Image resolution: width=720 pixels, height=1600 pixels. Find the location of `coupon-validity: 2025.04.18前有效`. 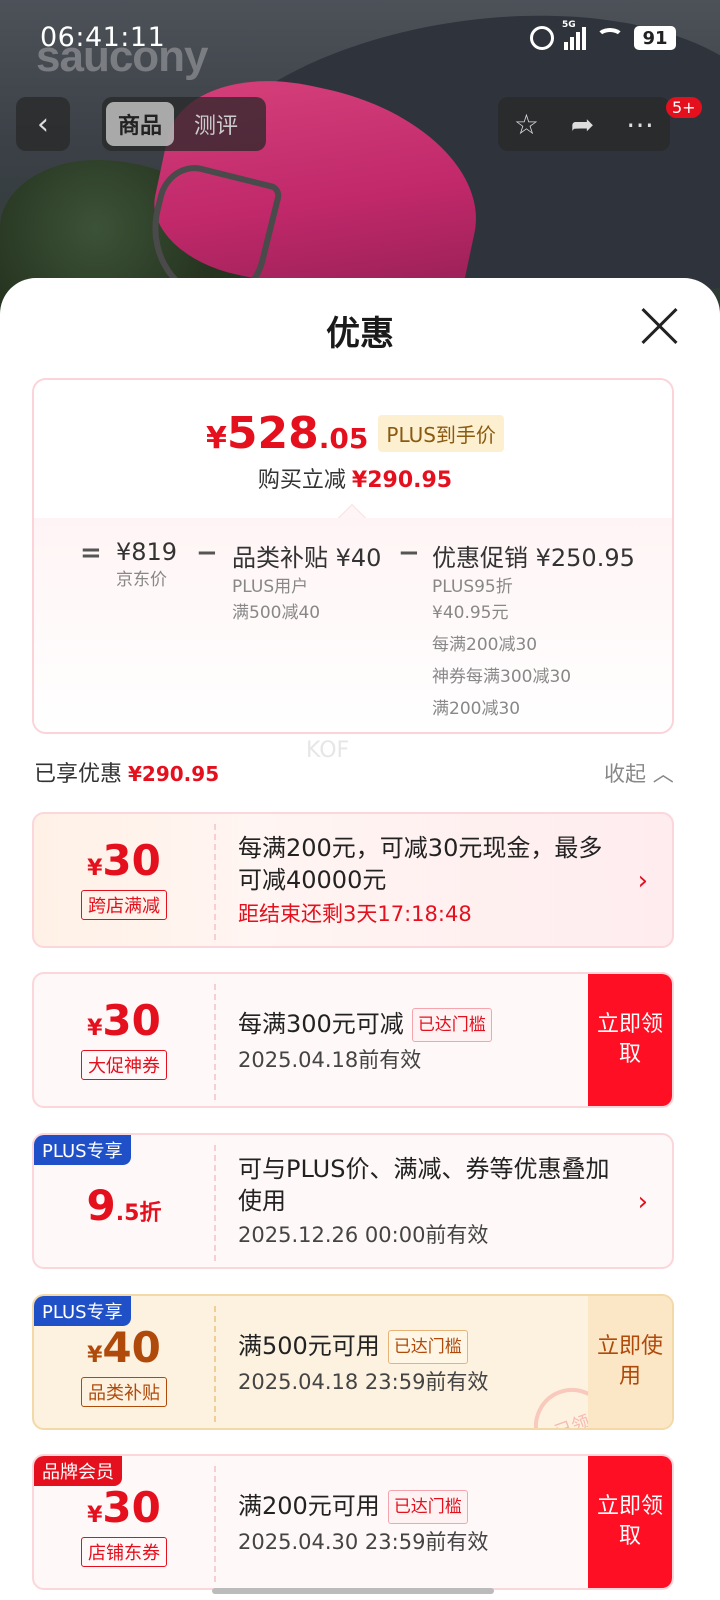

coupon-validity: 2025.04.18前有效 is located at coordinates (330, 1060).